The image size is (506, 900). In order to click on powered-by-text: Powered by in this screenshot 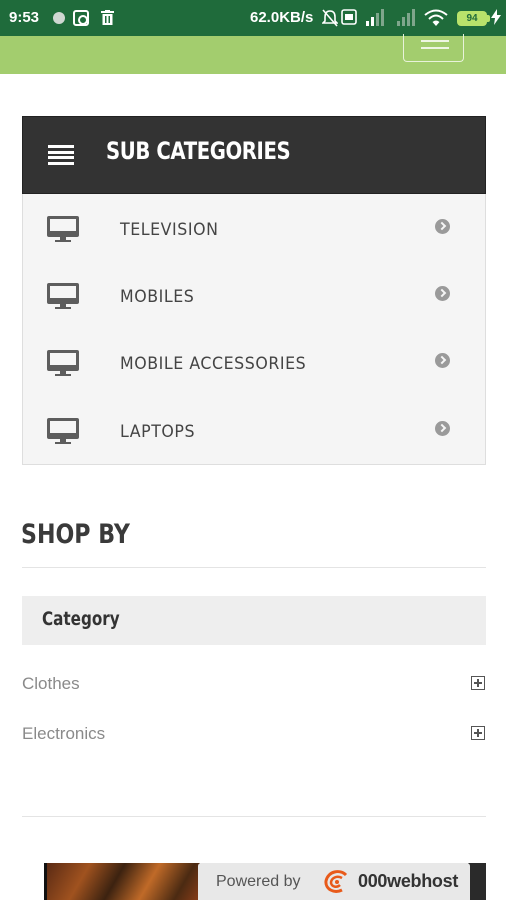, I will do `click(258, 881)`.